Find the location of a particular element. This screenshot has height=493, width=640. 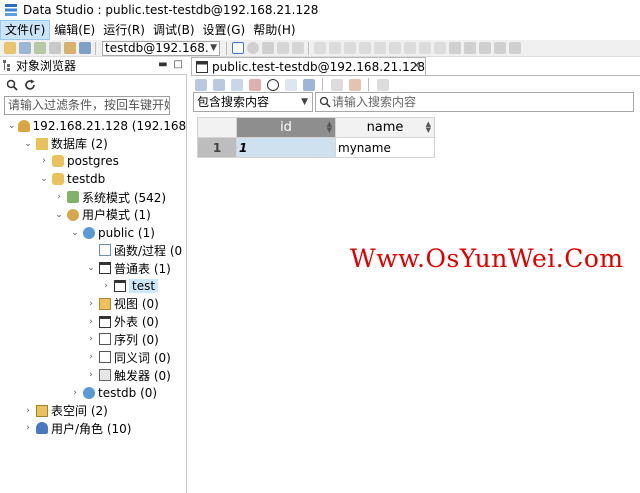

sort-ascending-icon is located at coordinates (336, 84).